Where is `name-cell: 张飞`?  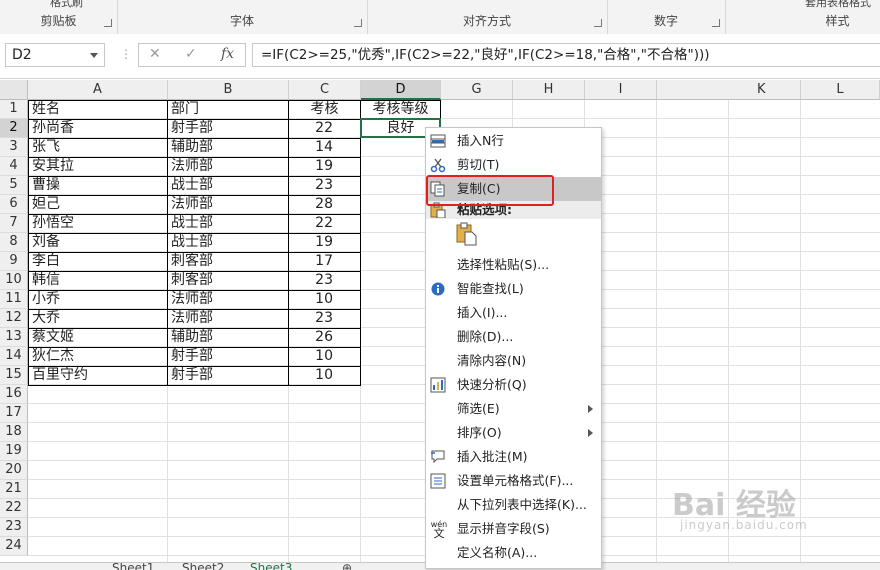 name-cell: 张飞 is located at coordinates (98, 147).